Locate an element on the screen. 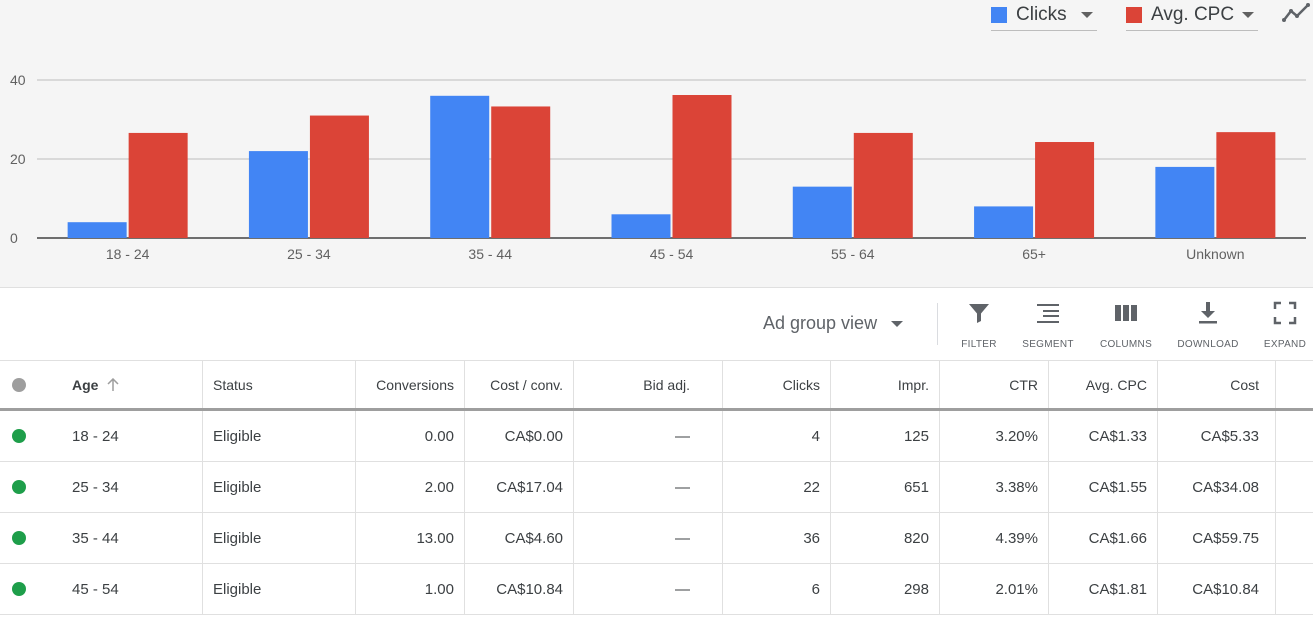  cost-cell: CA$34.08 is located at coordinates (1217, 487).